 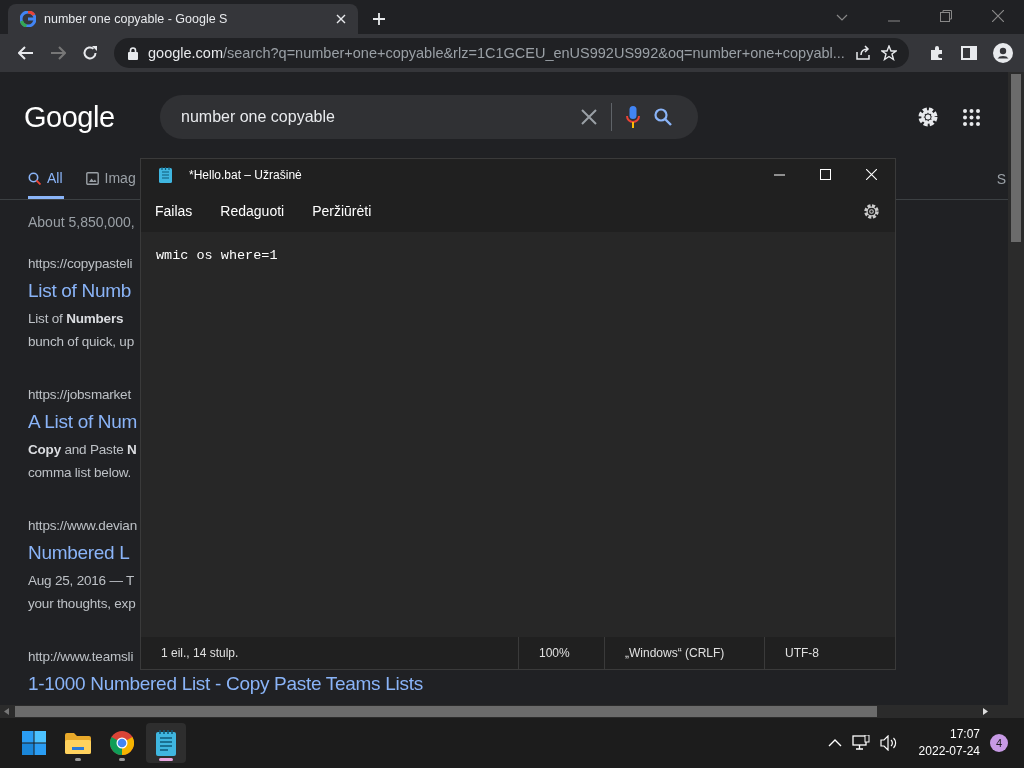 I want to click on menu-item: Peržiūrėti, so click(x=342, y=211).